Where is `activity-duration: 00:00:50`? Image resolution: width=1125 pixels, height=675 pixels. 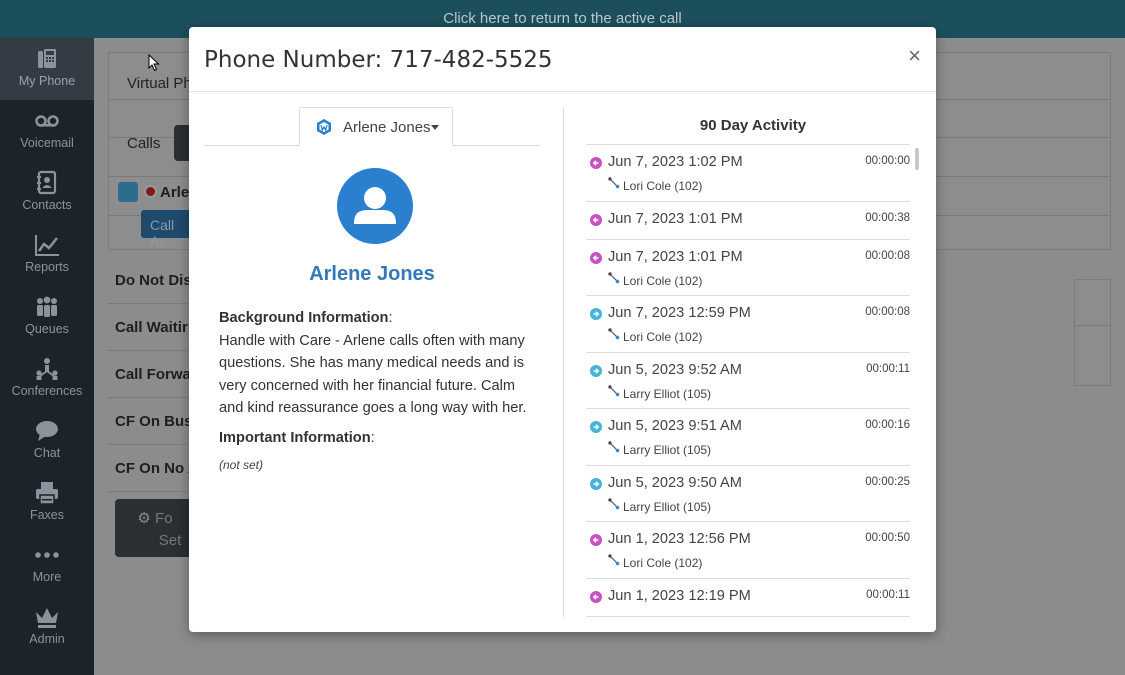
activity-duration: 00:00:50 is located at coordinates (887, 538).